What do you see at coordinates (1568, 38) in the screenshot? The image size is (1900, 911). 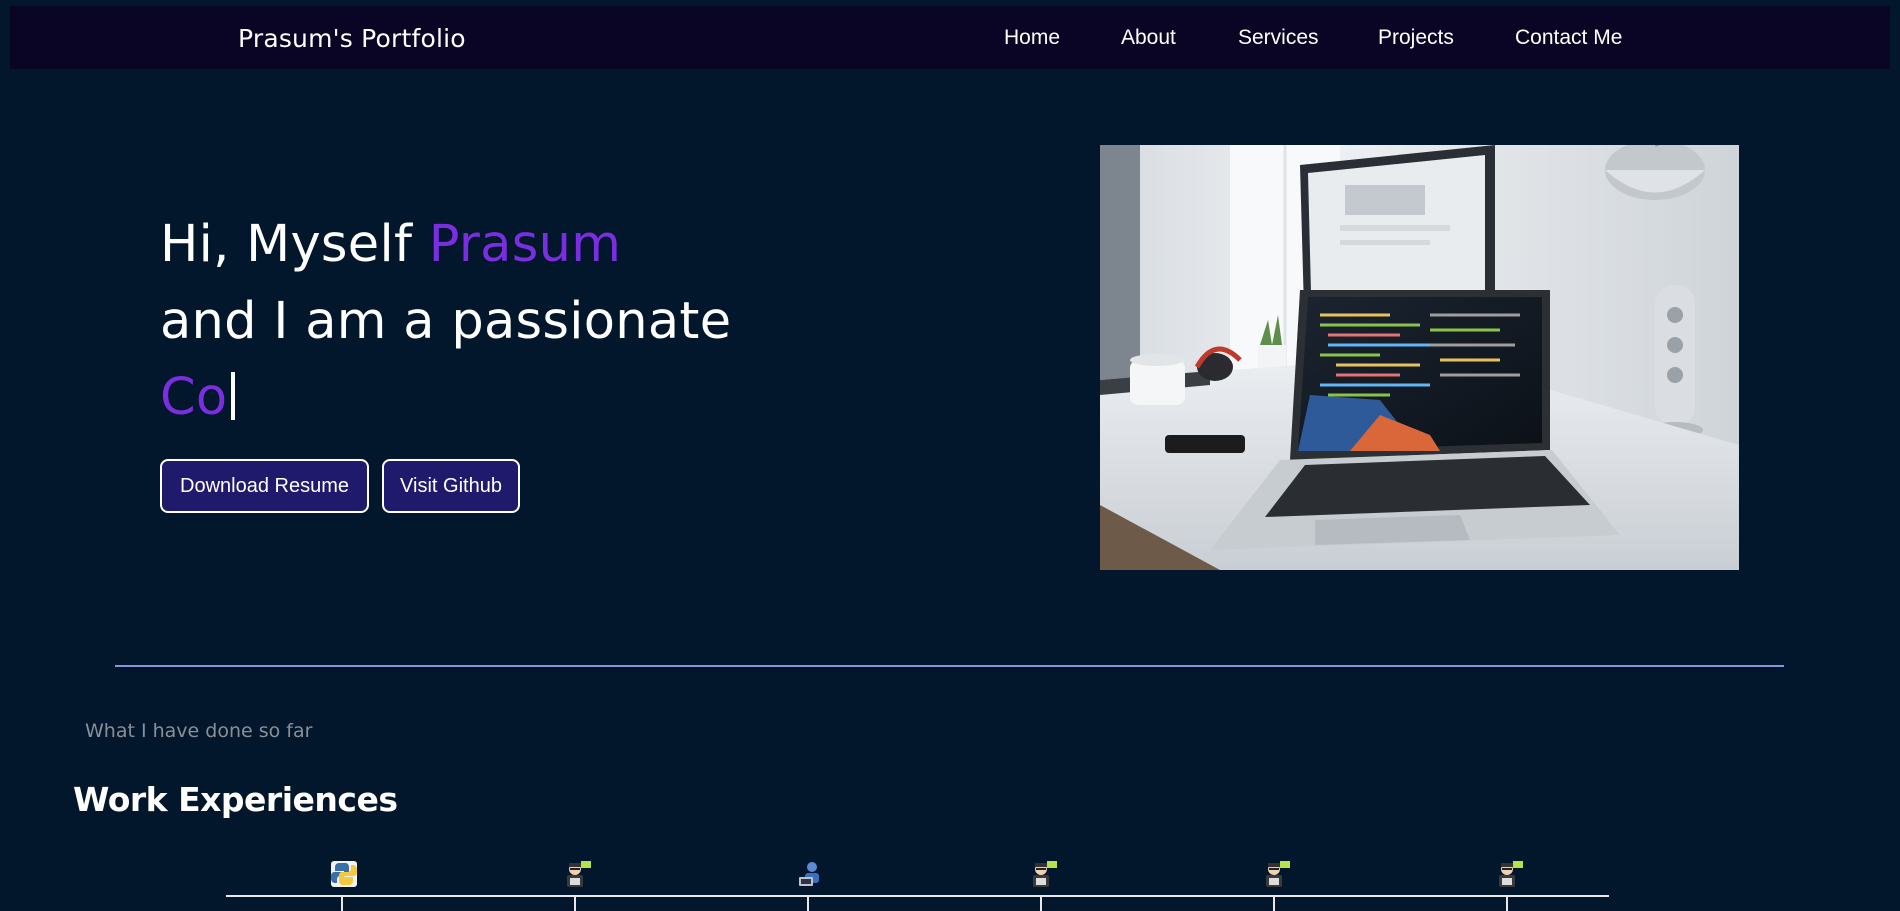 I see `nav-link-contact: Contact Me` at bounding box center [1568, 38].